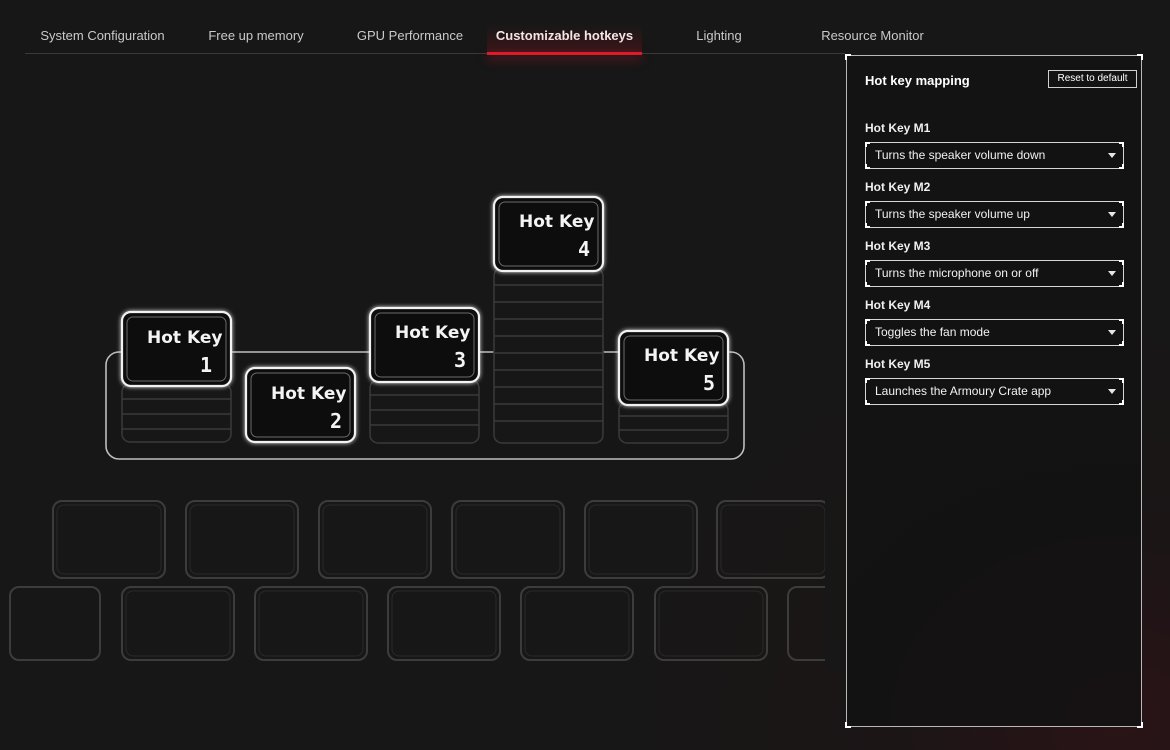 The height and width of the screenshot is (750, 1170). Describe the element at coordinates (256, 36) in the screenshot. I see `tab-free-up-memory: Free up memory` at that location.